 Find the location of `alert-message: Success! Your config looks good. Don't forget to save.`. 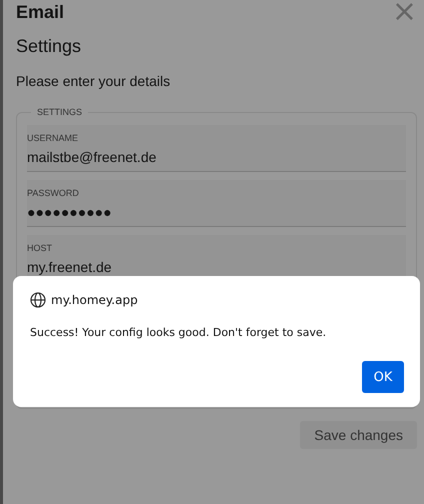

alert-message: Success! Your config looks good. Don't forget to save. is located at coordinates (179, 332).